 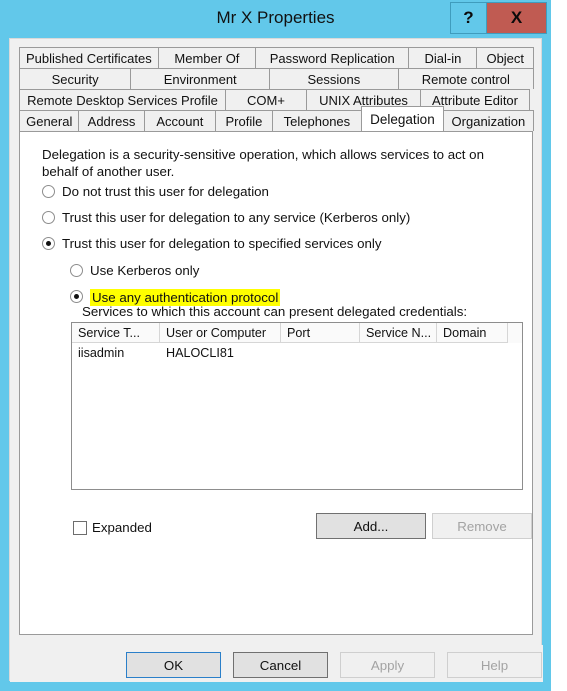 What do you see at coordinates (75, 78) in the screenshot?
I see `tab-security: Security` at bounding box center [75, 78].